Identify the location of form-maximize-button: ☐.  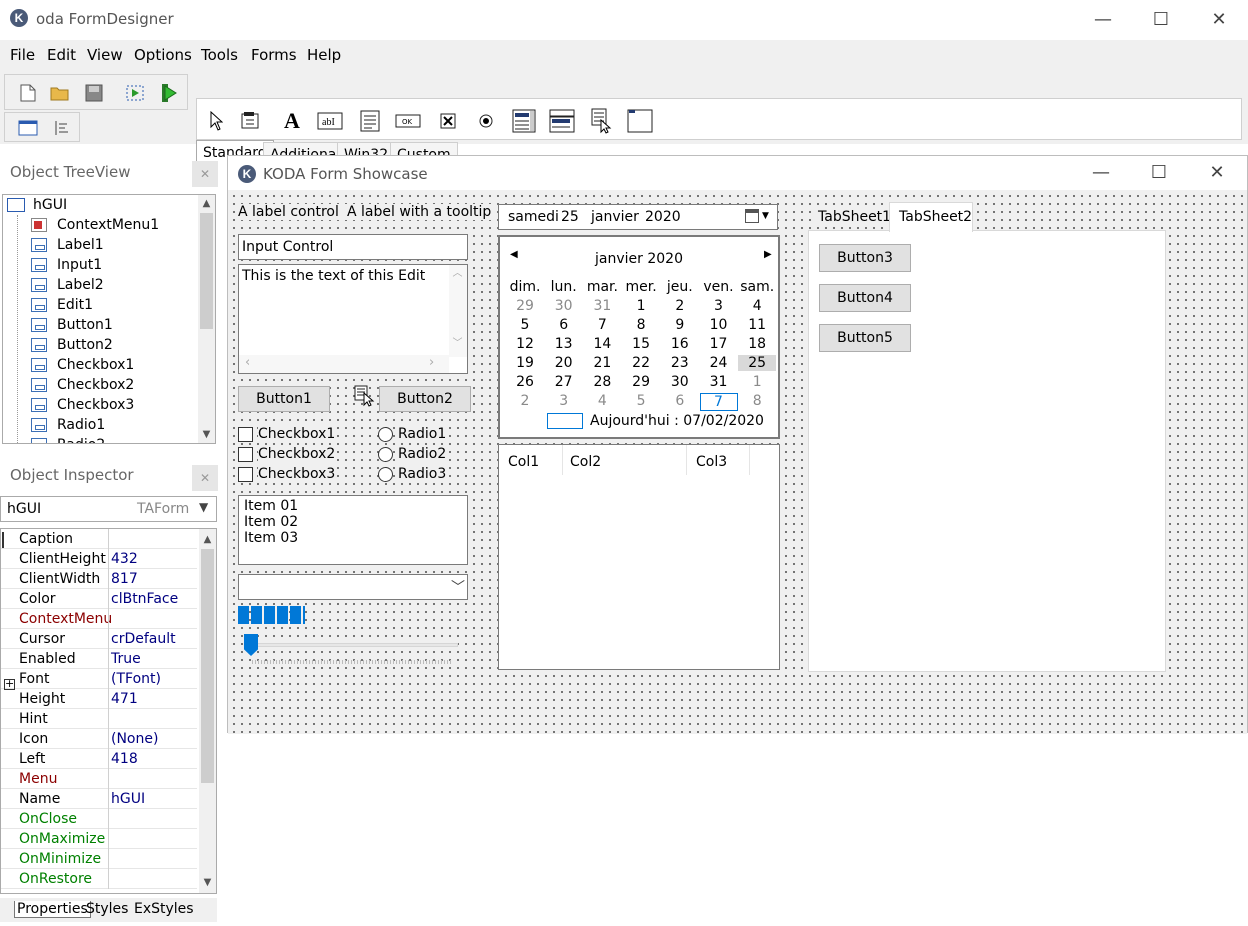
(1159, 173).